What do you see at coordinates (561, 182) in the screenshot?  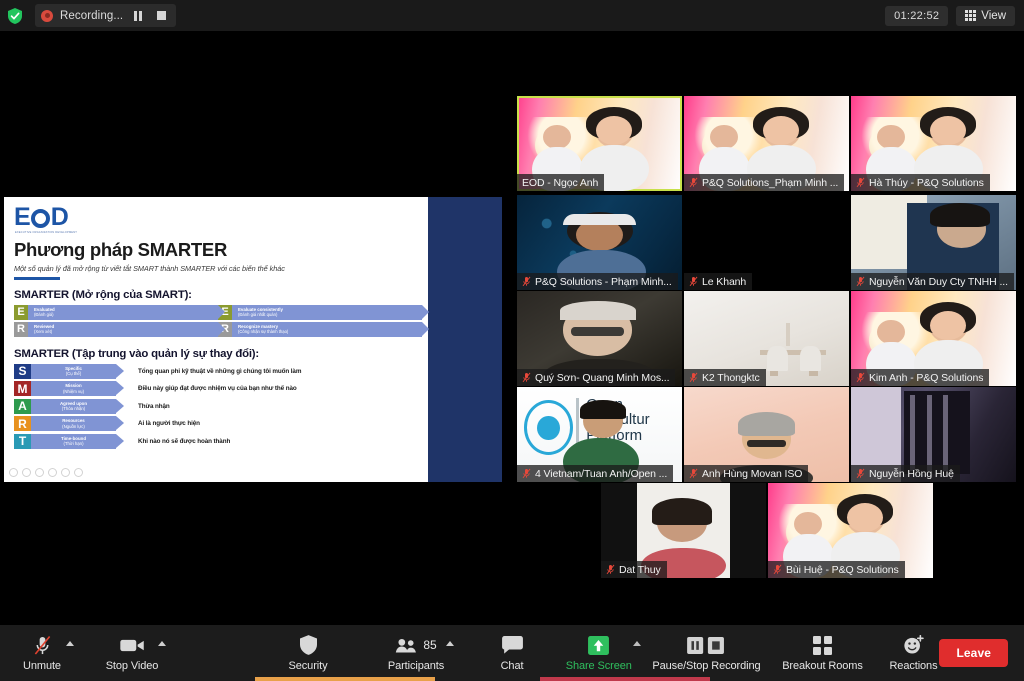 I see `participant-name-bar: EOD - Ngọc Anh` at bounding box center [561, 182].